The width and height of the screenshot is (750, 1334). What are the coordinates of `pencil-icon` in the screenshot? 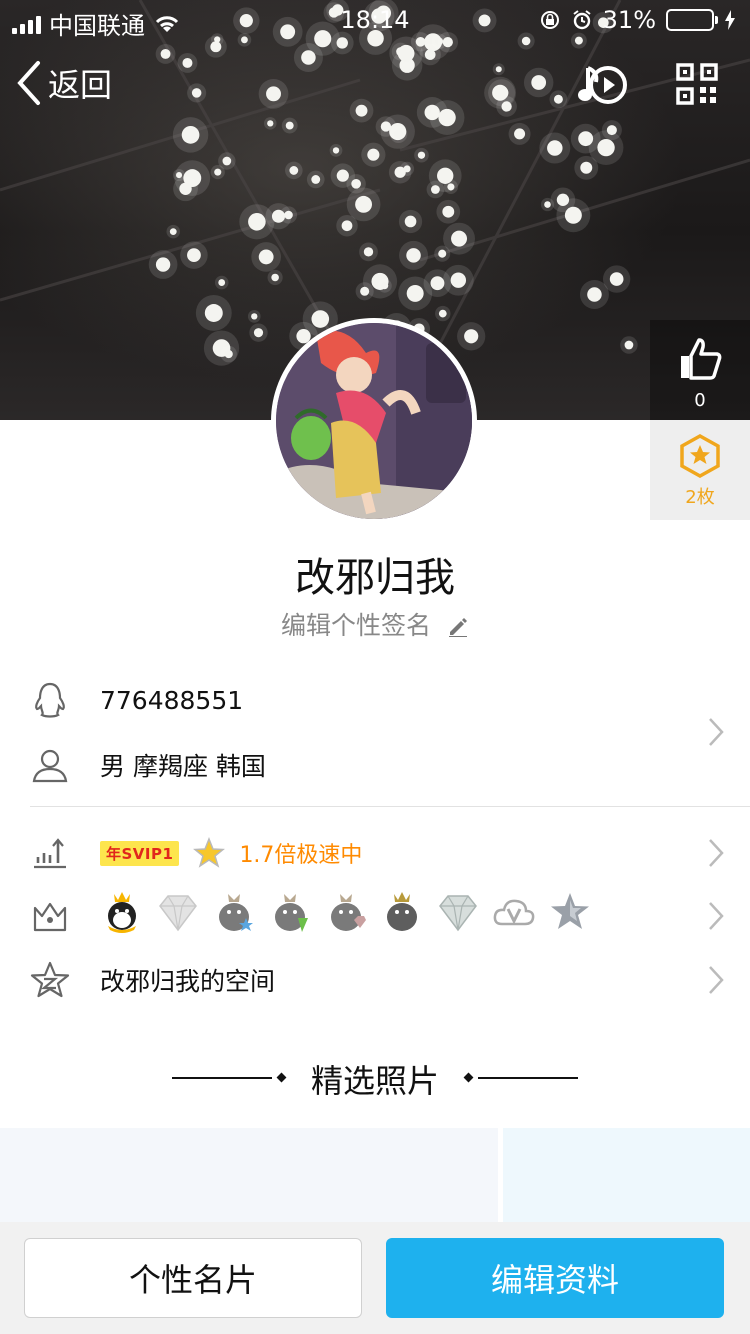 It's located at (457, 628).